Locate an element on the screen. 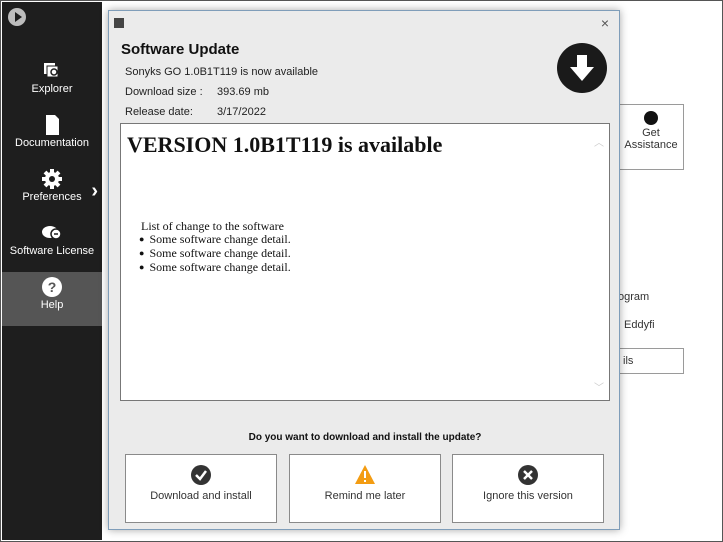 Image resolution: width=723 pixels, height=542 pixels. download-size-label: Download size : is located at coordinates (164, 92).